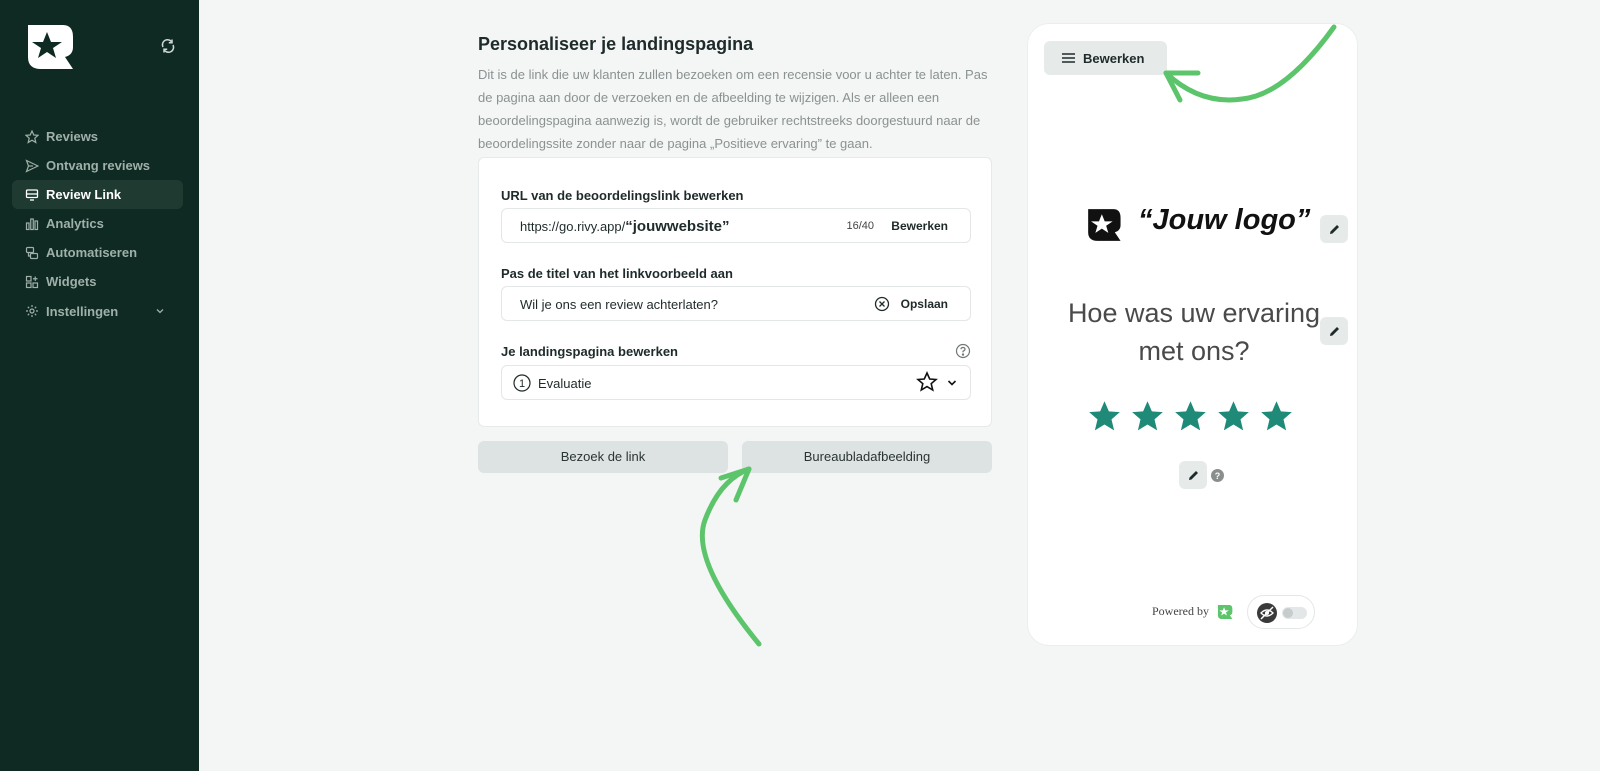 This screenshot has width=1600, height=771. I want to click on preview-edit-button: Bewerken, so click(1105, 58).